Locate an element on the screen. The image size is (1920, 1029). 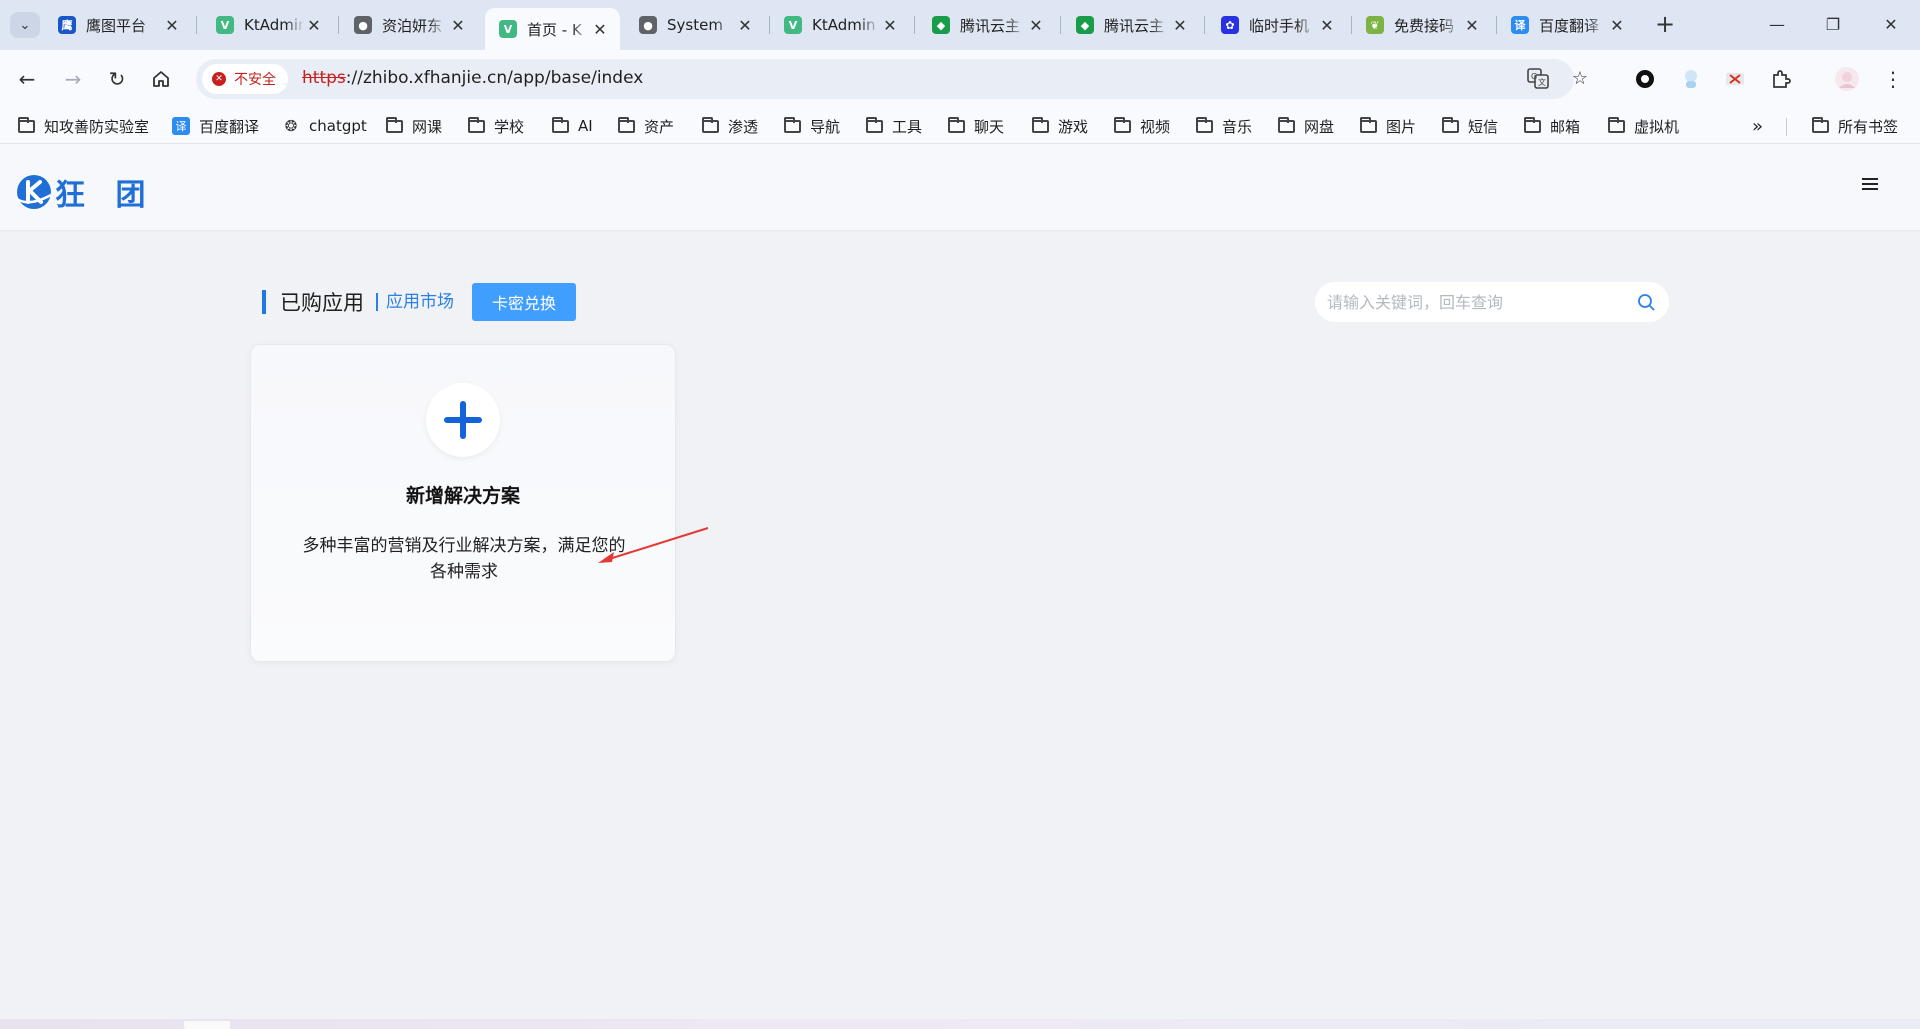
arrow-right-icon: → is located at coordinates (73, 79).